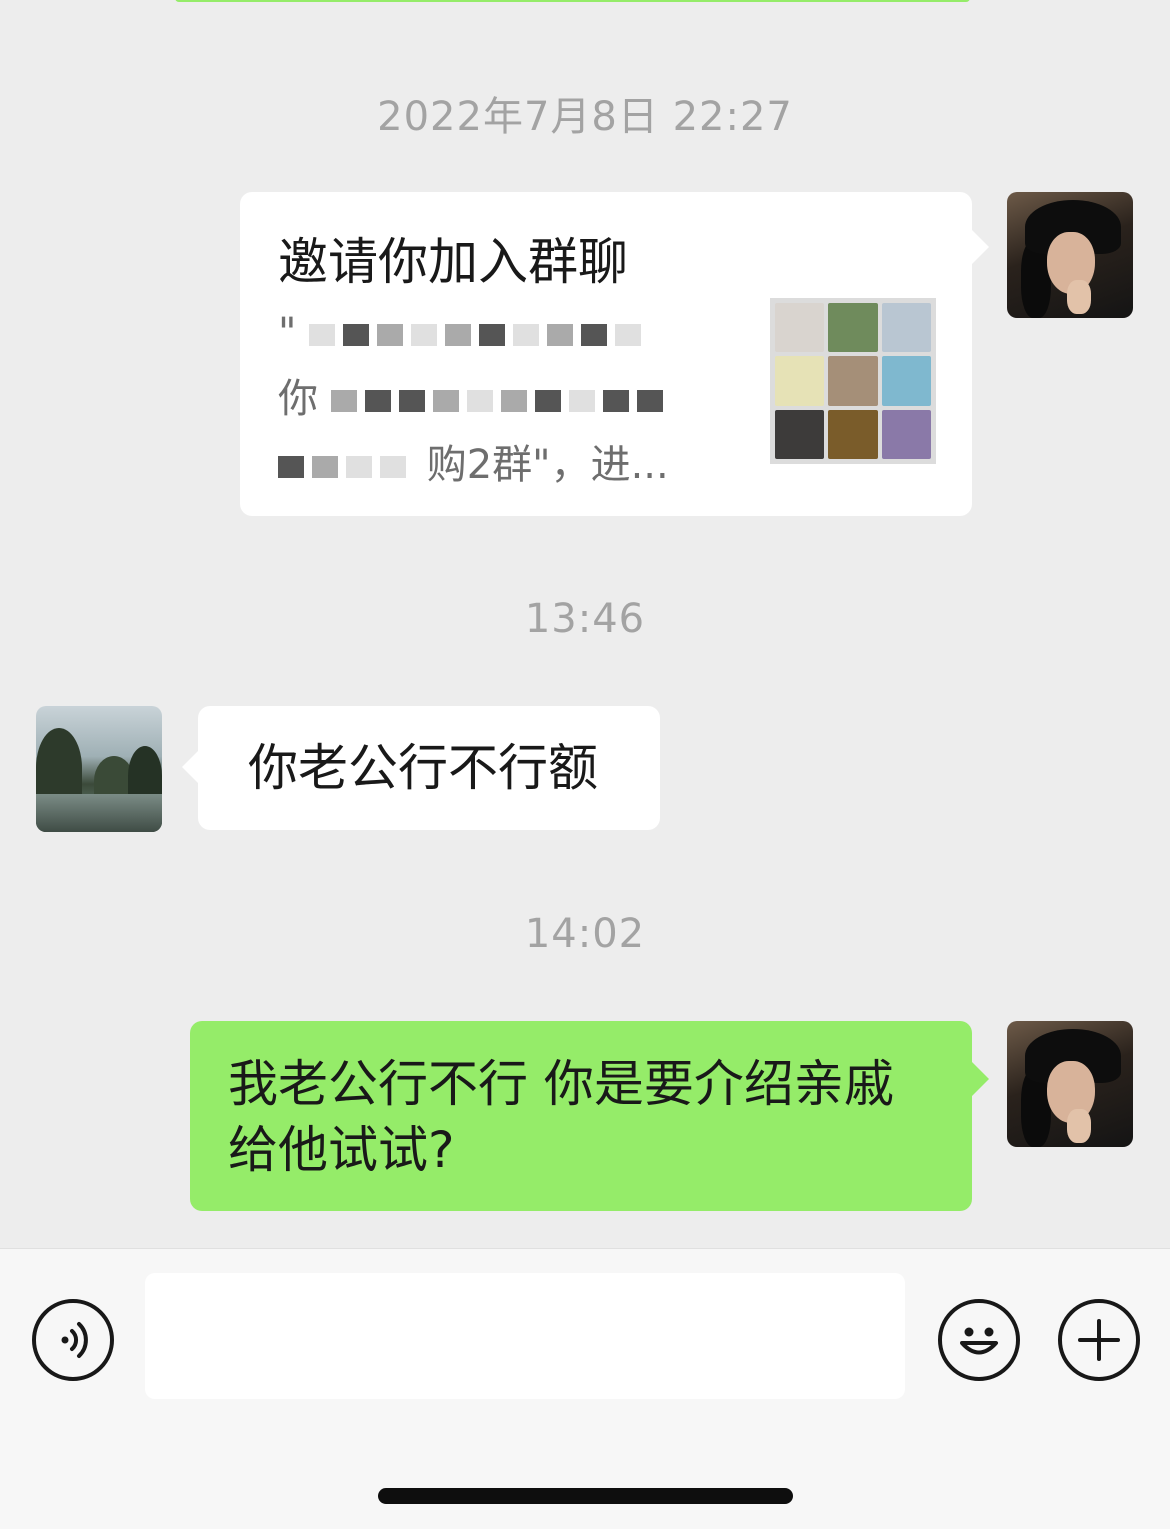 The width and height of the screenshot is (1170, 1529). I want to click on invite-title: 邀请你加入群聊, so click(453, 262).